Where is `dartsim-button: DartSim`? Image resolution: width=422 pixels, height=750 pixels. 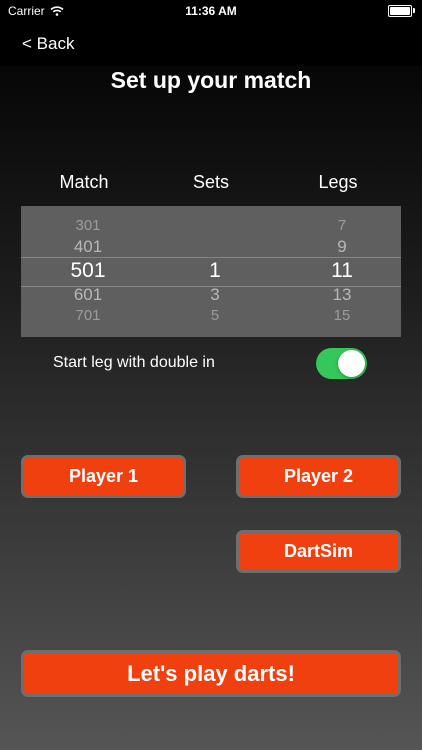 dartsim-button: DartSim is located at coordinates (318, 551).